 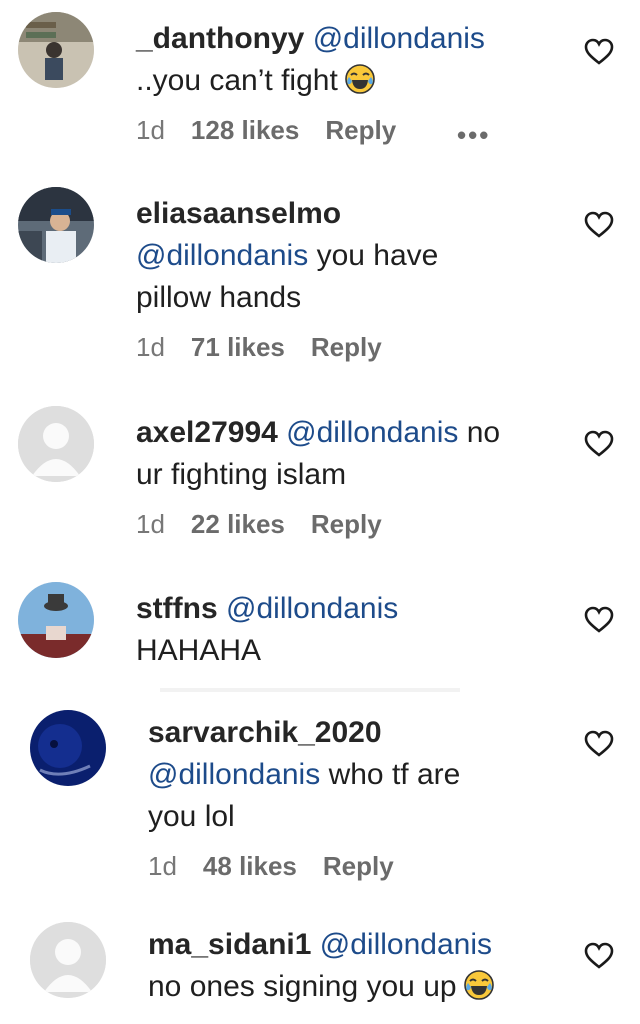 What do you see at coordinates (229, 944) in the screenshot?
I see `comment-username: ma_sidani1` at bounding box center [229, 944].